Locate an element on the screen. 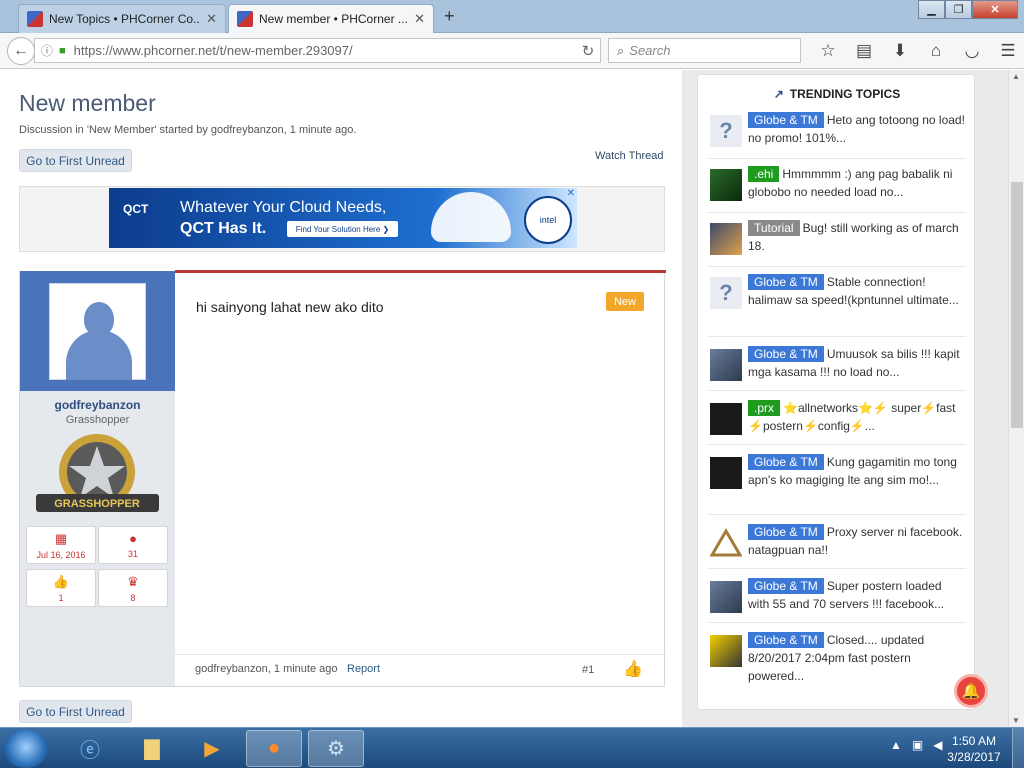 The height and width of the screenshot is (768, 1024). ad-cta-button: Find Your Solution Here ❯ is located at coordinates (342, 229).